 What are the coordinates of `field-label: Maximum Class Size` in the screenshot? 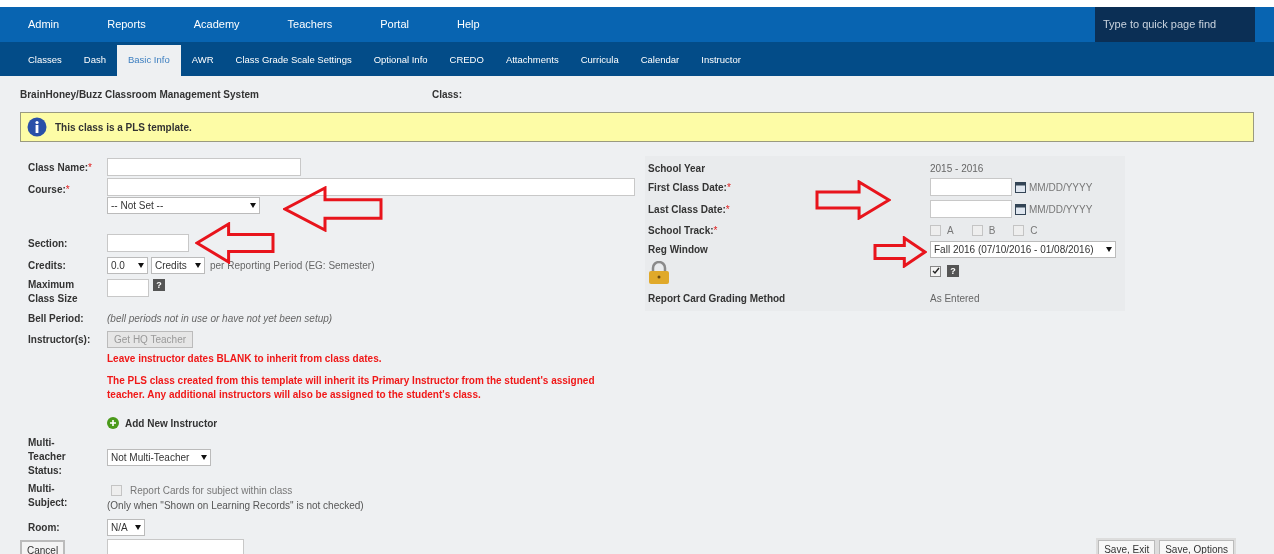 It's located at (53, 292).